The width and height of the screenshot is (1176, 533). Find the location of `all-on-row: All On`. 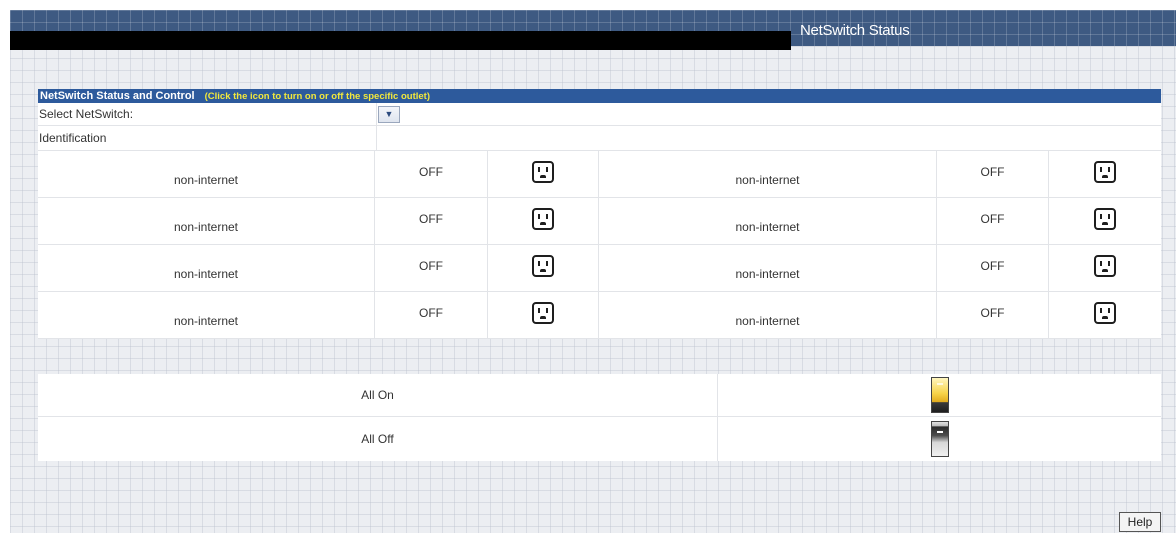

all-on-row: All On is located at coordinates (599, 395).